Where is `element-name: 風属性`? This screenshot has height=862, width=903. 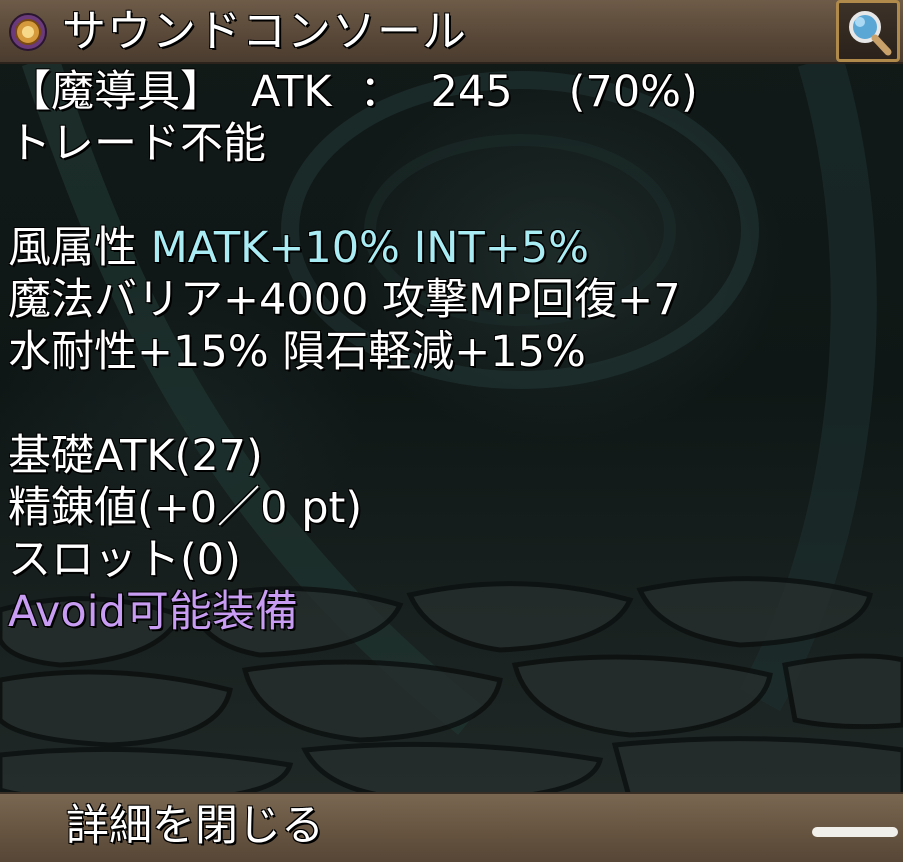
element-name: 風属性 is located at coordinates (72, 248).